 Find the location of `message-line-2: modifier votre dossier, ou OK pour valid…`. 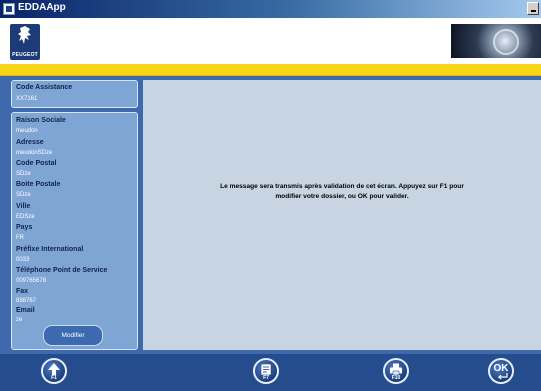

message-line-2: modifier votre dossier, ou OK pour valid… is located at coordinates (342, 196).